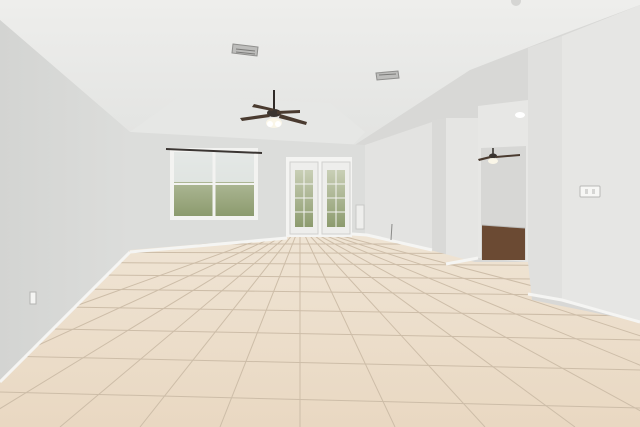  I want to click on wall-outlet, so click(33, 298).